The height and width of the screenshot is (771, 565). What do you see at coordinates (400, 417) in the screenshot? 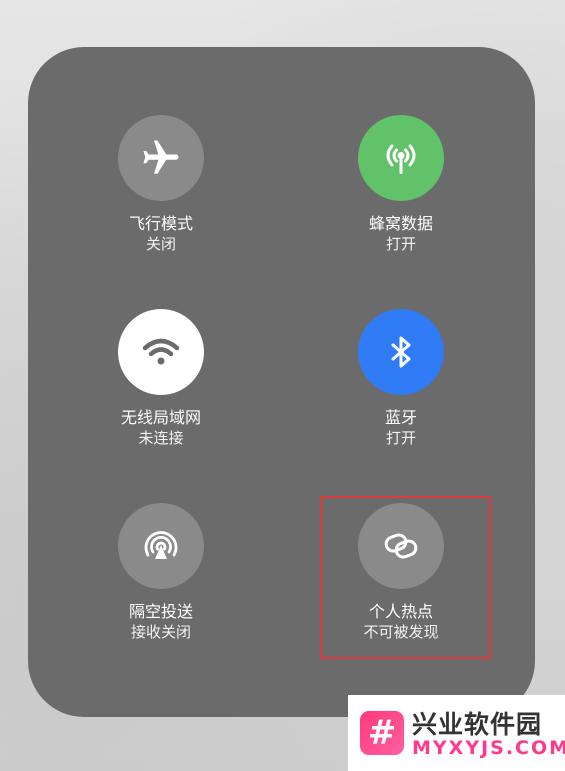
I see `bluetooth-label: 蓝牙` at bounding box center [400, 417].